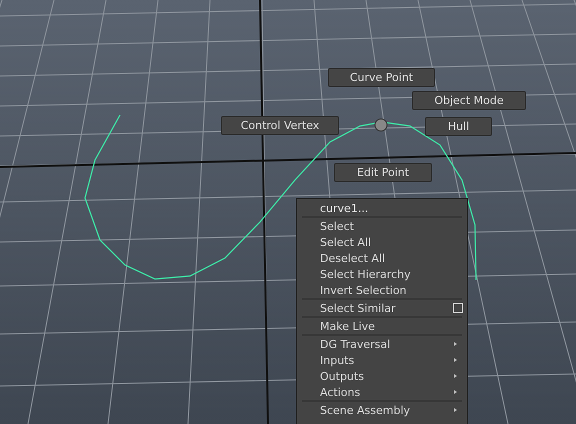 This screenshot has height=424, width=576. I want to click on menu-item: Inputs, so click(382, 360).